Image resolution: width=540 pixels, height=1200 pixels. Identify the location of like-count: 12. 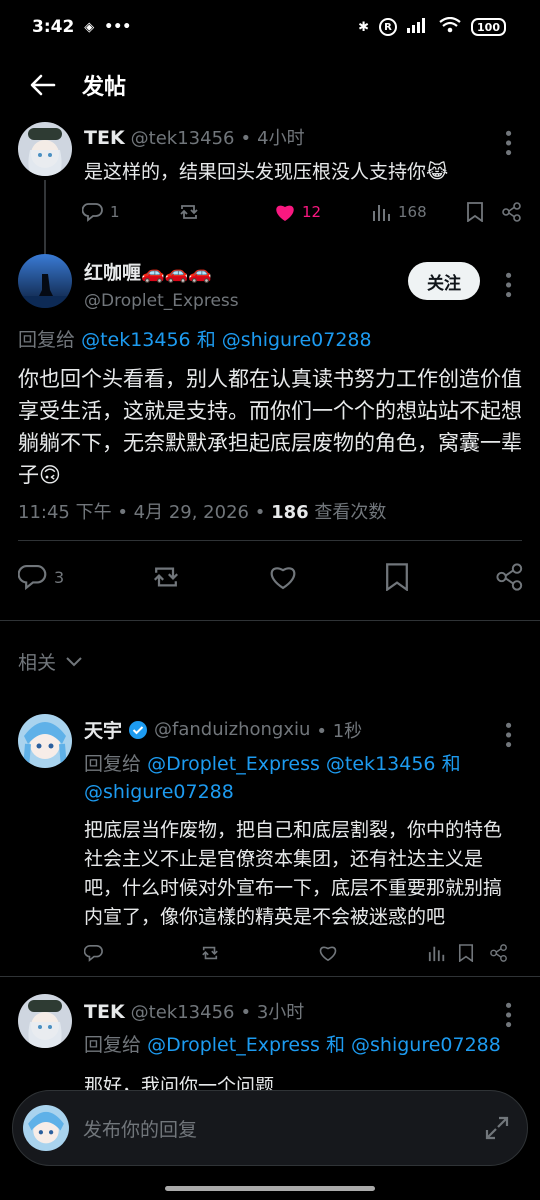
(312, 212).